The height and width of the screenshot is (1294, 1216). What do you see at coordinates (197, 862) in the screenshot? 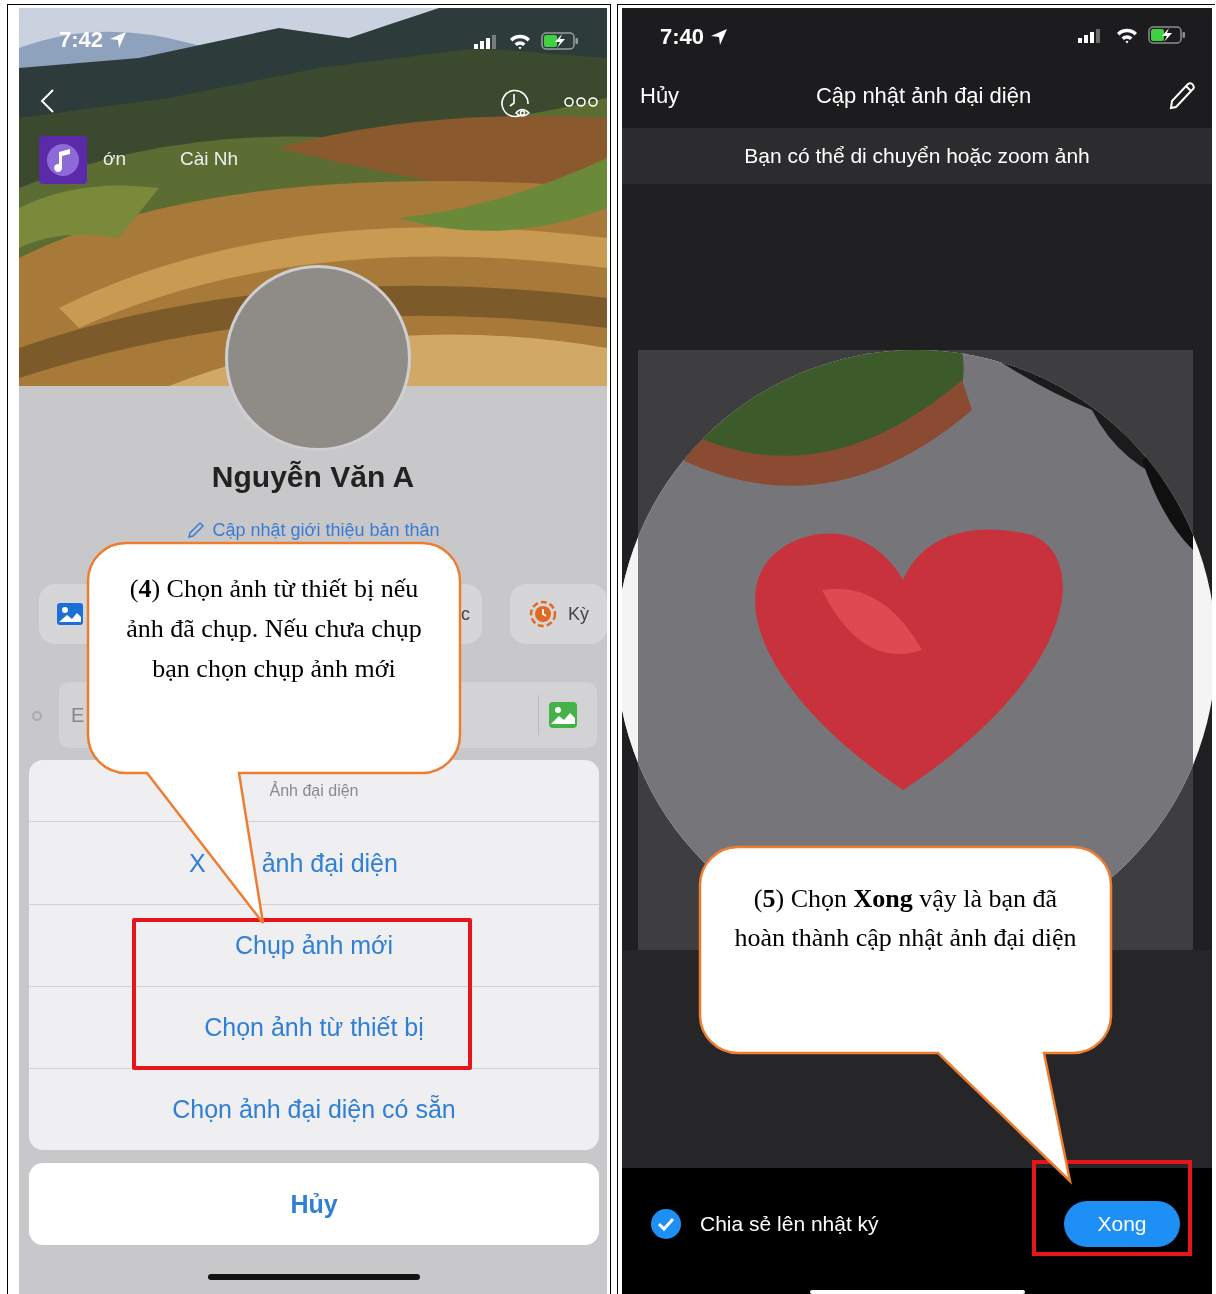
I see `menu-option: X` at bounding box center [197, 862].